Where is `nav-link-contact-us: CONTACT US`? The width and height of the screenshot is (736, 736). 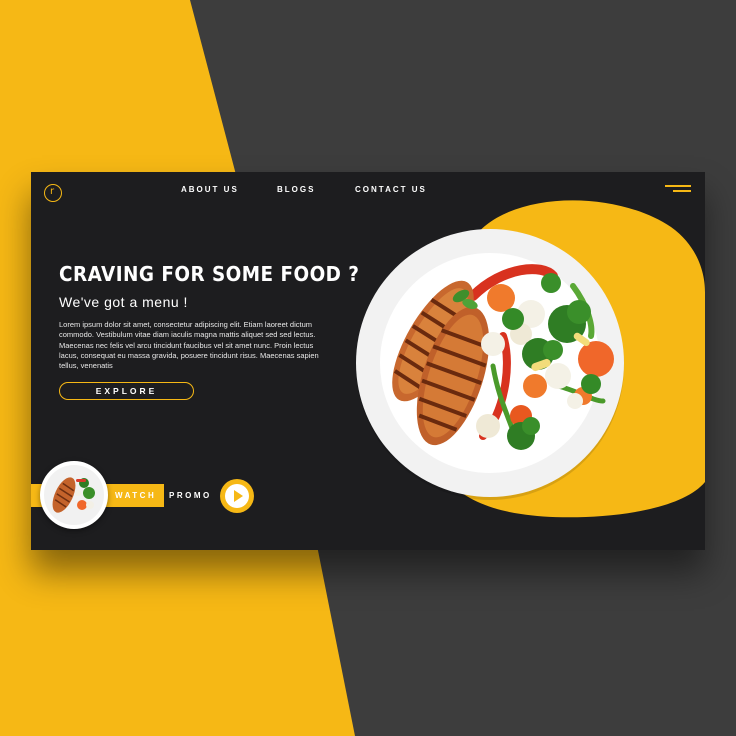
nav-link-contact-us: CONTACT US is located at coordinates (391, 189).